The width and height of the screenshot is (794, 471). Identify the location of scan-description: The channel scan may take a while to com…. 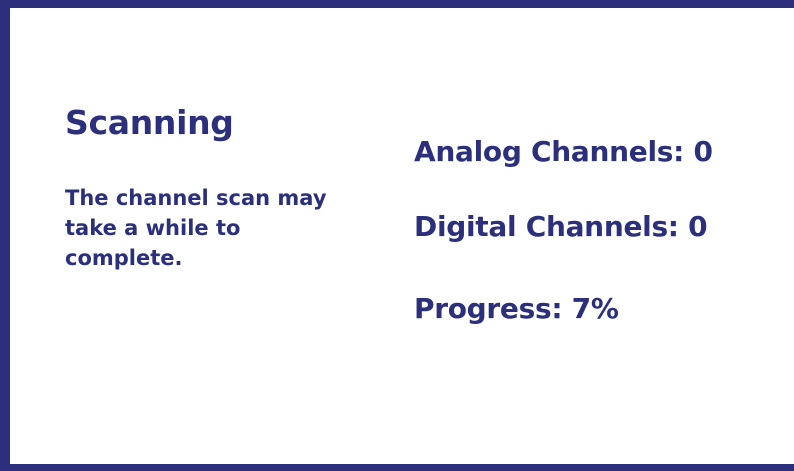
(196, 228).